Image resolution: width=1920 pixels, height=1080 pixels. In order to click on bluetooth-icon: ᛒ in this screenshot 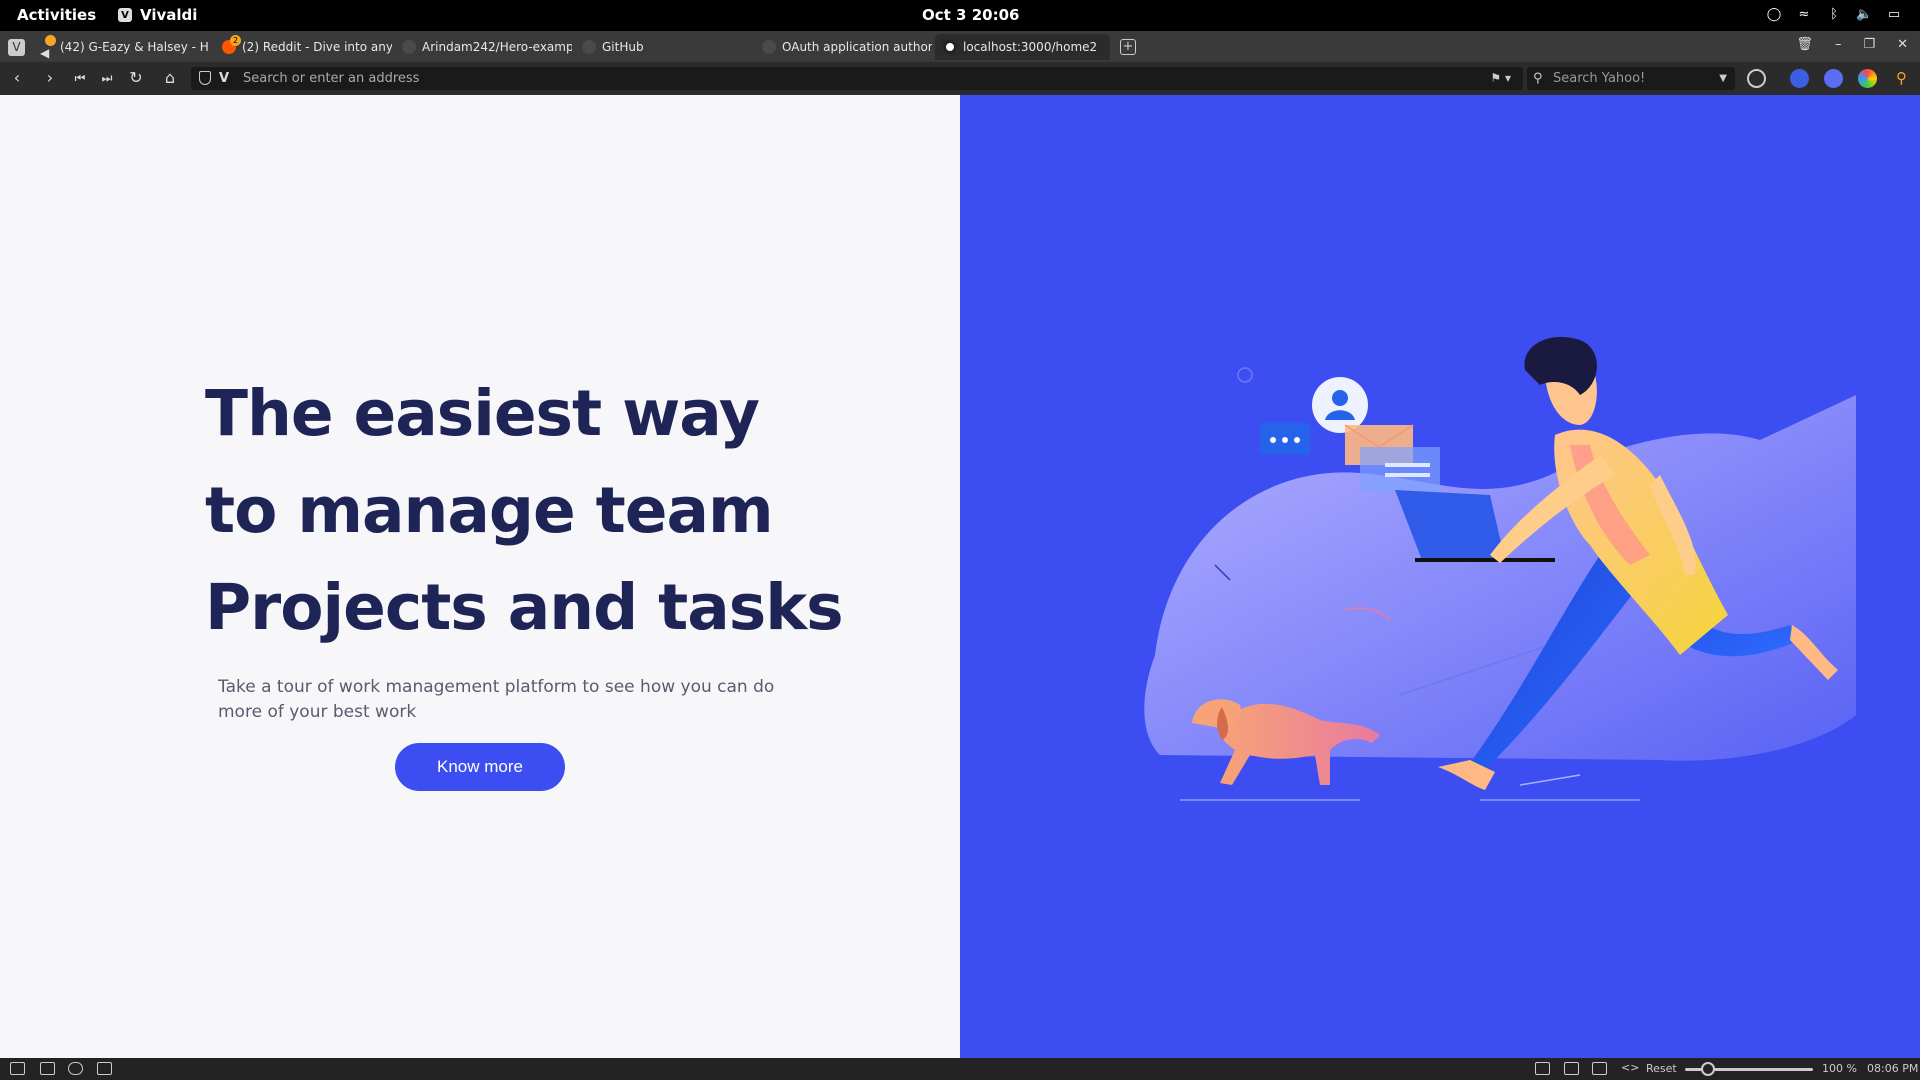, I will do `click(1834, 15)`.